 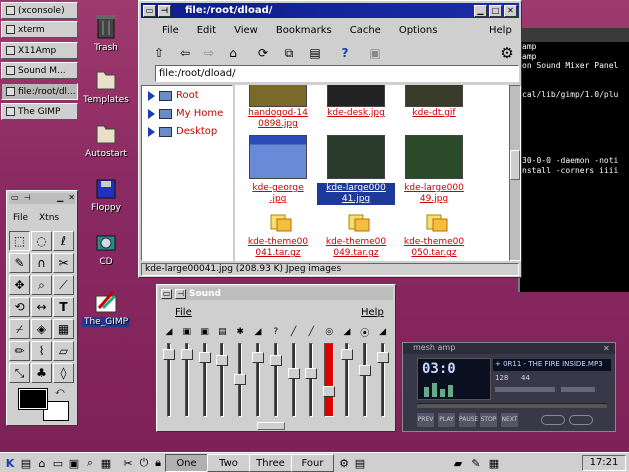 I want to click on mixer-menu-file: File, so click(x=183, y=312).